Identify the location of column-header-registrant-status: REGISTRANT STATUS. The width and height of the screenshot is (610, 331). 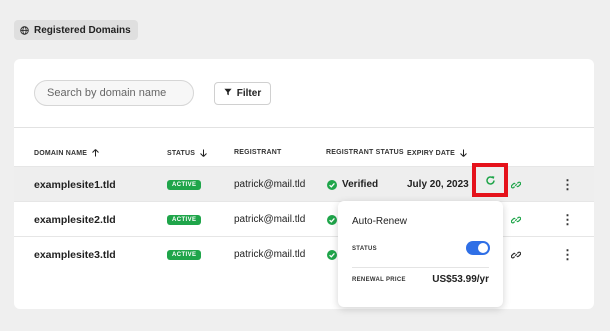
(365, 152).